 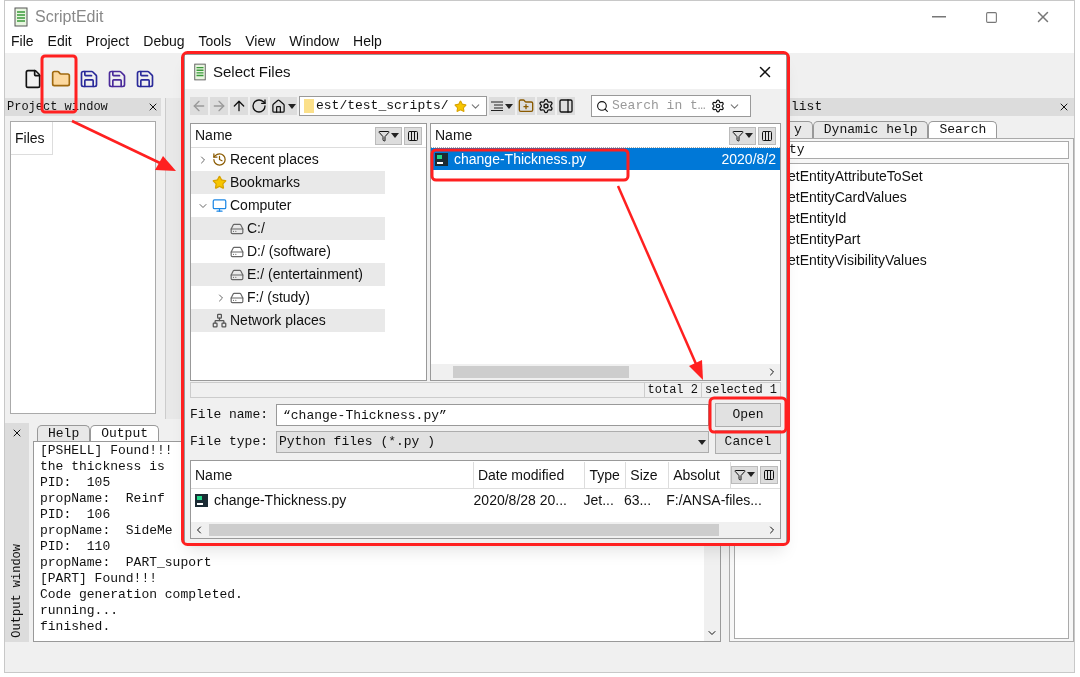 What do you see at coordinates (305, 274) in the screenshot?
I see `tree-label: E:/ (entertainment)` at bounding box center [305, 274].